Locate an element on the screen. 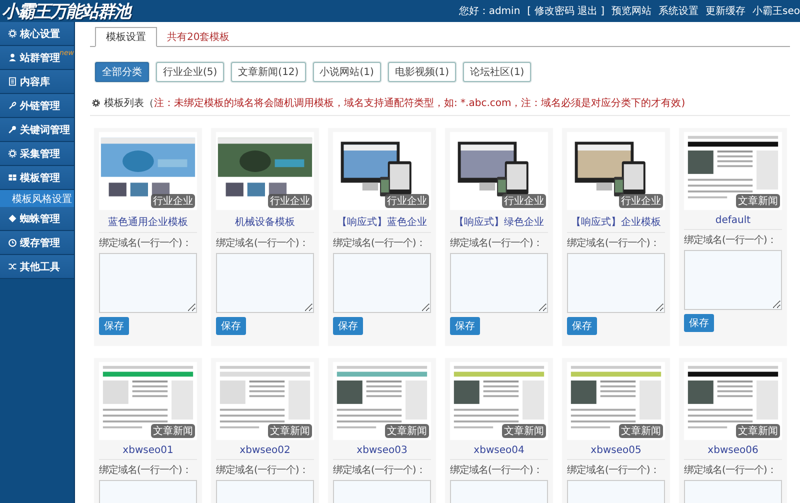  greeting-text: 您好：admin is located at coordinates (489, 11).